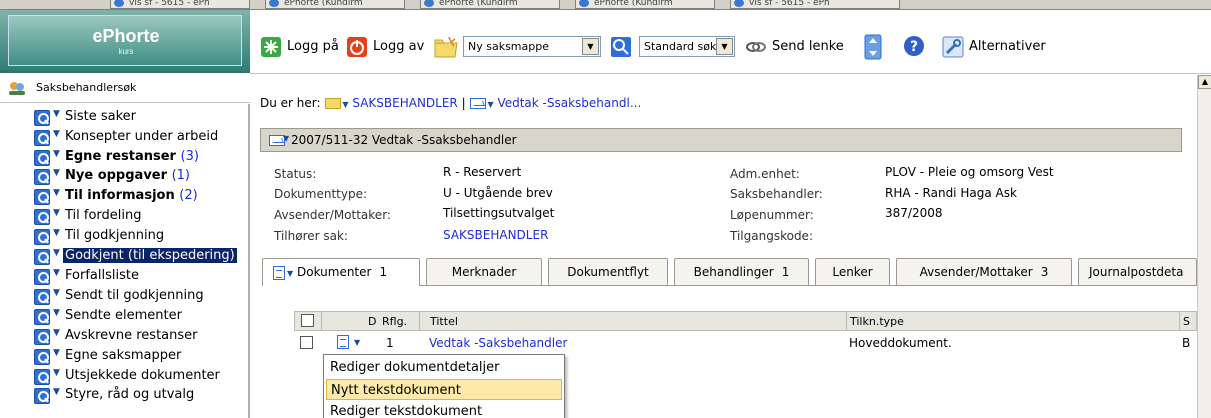  Describe the element at coordinates (1186, 321) in the screenshot. I see `column-header-s: S` at that location.